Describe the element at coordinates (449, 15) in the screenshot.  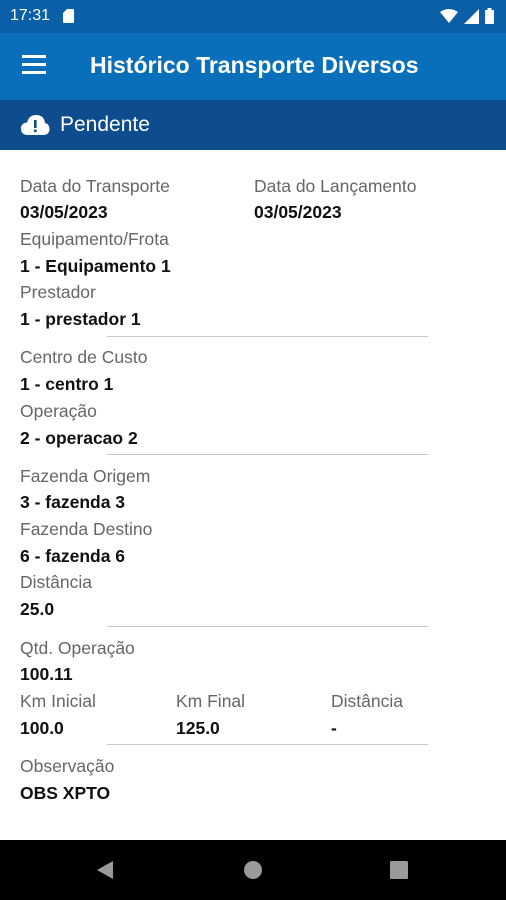
I see `wifi-icon` at that location.